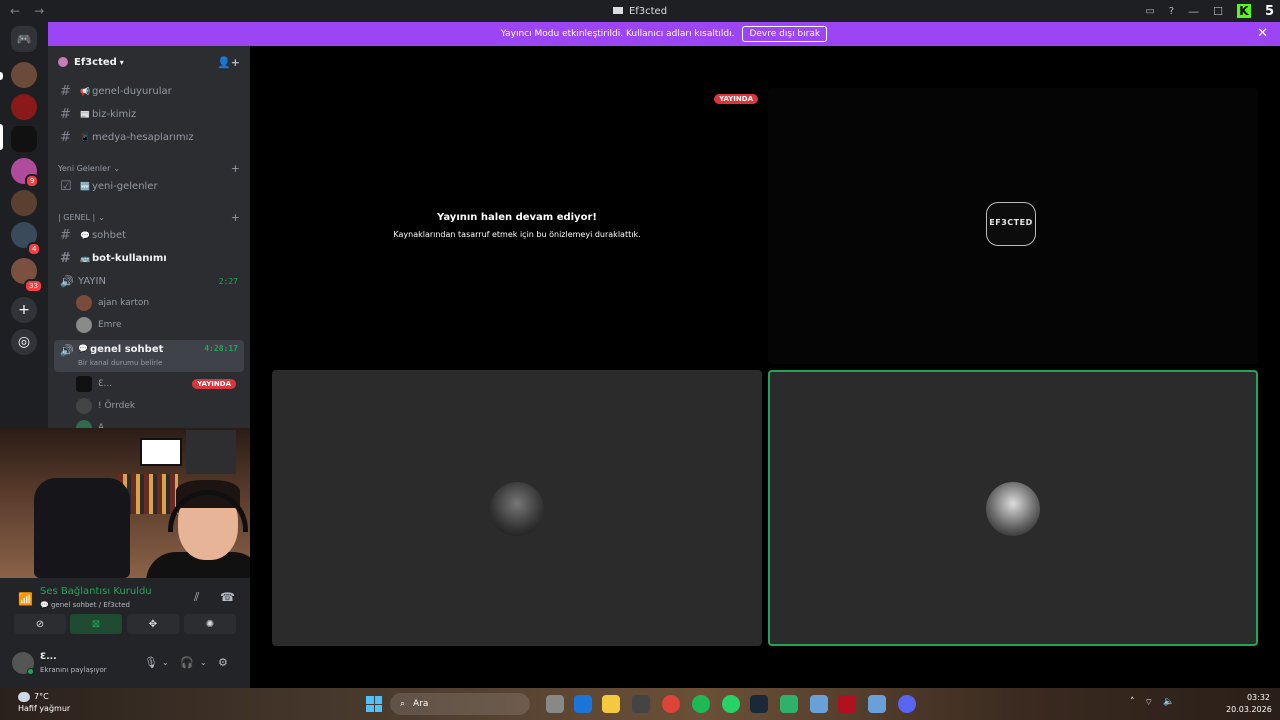 This screenshot has height=720, width=1280. I want to click on channel-name: medya-hesaplarımız, so click(142, 137).